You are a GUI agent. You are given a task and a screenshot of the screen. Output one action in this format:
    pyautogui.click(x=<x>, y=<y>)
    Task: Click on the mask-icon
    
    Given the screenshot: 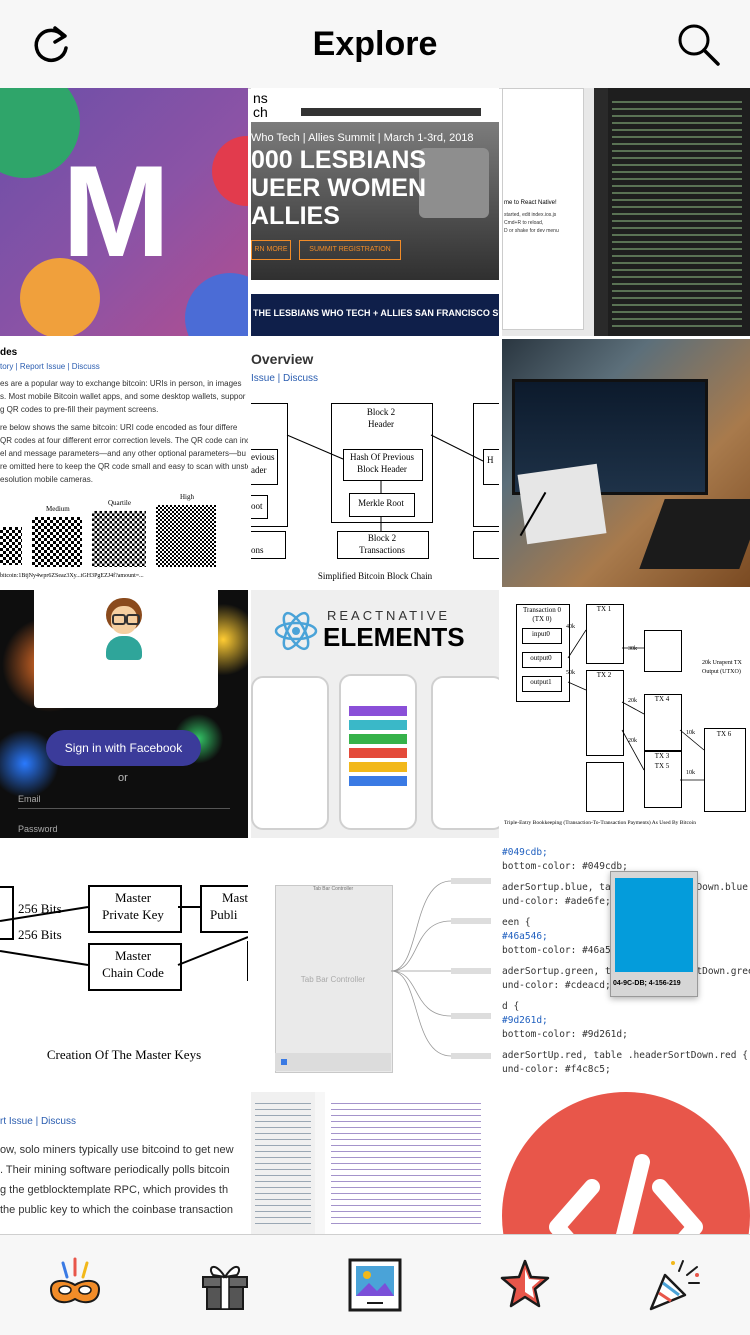 What is the action you would take?
    pyautogui.click(x=75, y=1285)
    